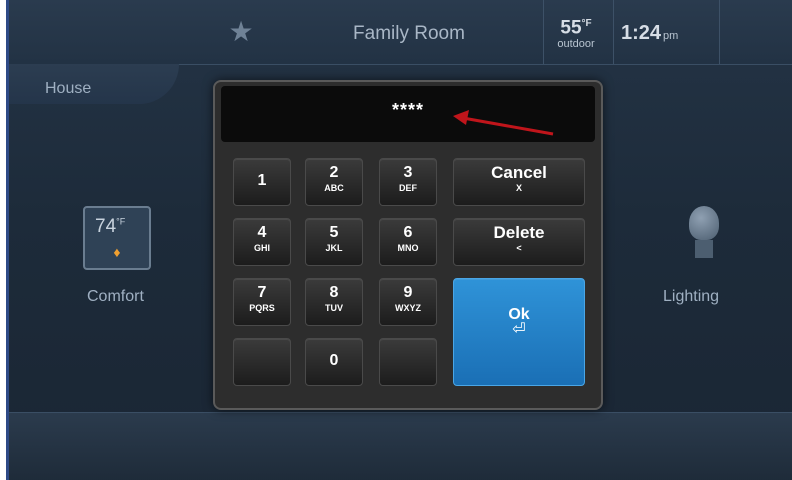 The image size is (792, 480). I want to click on temperature-value: 55, so click(571, 28).